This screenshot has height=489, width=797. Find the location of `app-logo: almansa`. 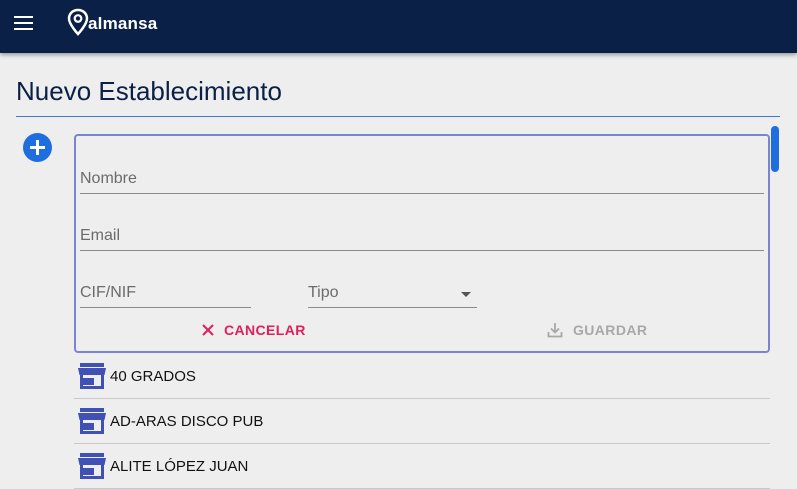

app-logo: almansa is located at coordinates (112, 22).